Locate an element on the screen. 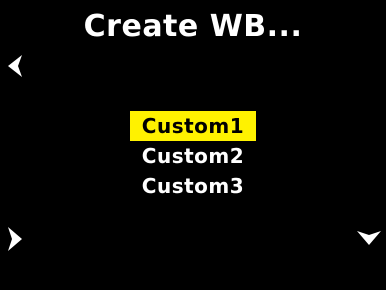 The height and width of the screenshot is (290, 386). menu-item-custom2: Custom2 is located at coordinates (193, 156).